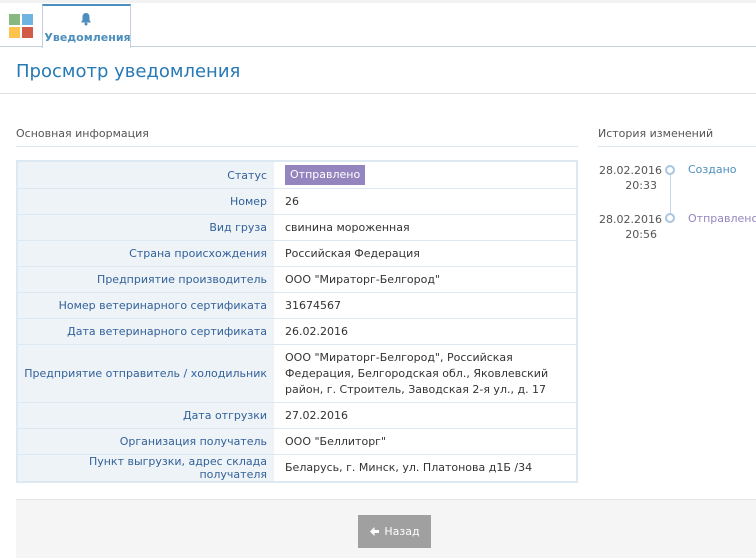  What do you see at coordinates (146, 331) in the screenshot?
I see `row-label: Дата ветеринарного сертификата` at bounding box center [146, 331].